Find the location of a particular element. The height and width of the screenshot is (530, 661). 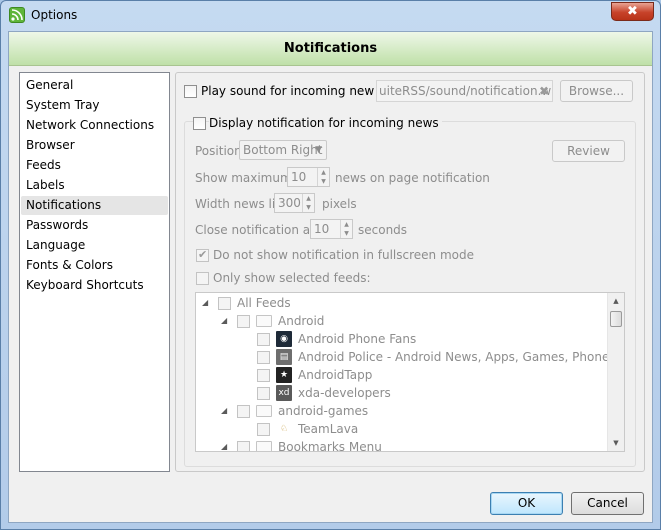

check-icon: ✔ is located at coordinates (203, 254).